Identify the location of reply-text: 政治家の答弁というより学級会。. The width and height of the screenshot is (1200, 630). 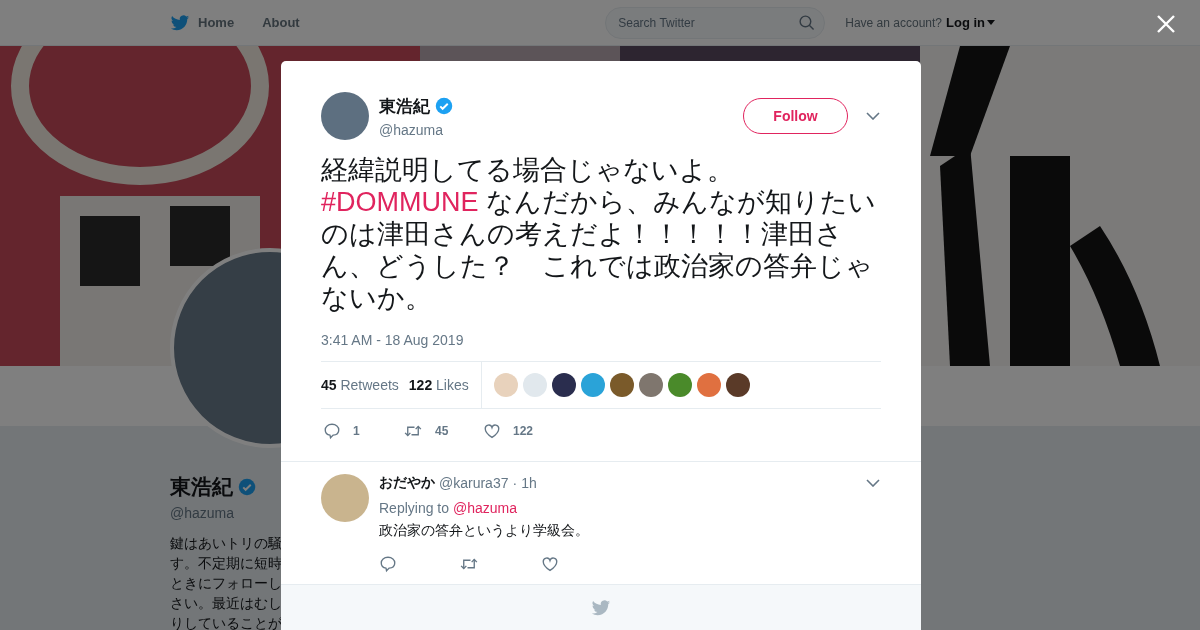
(484, 531).